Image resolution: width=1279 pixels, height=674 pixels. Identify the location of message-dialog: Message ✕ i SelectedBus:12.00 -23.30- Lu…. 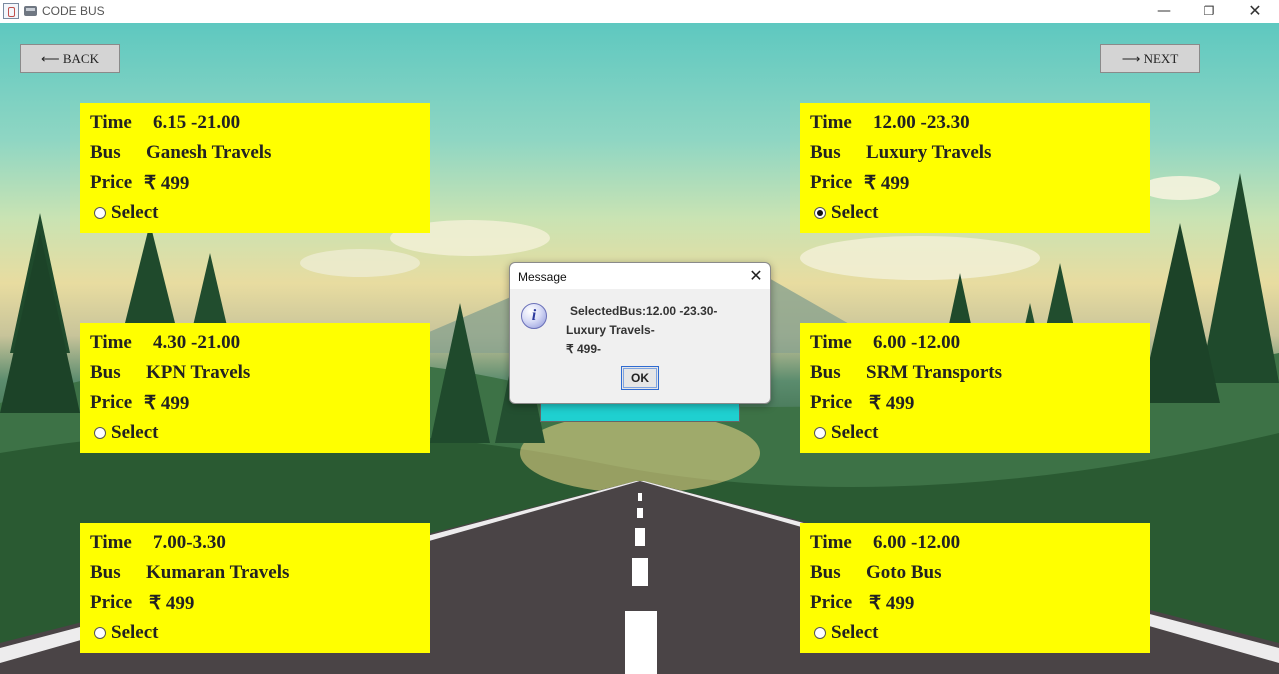
(640, 333).